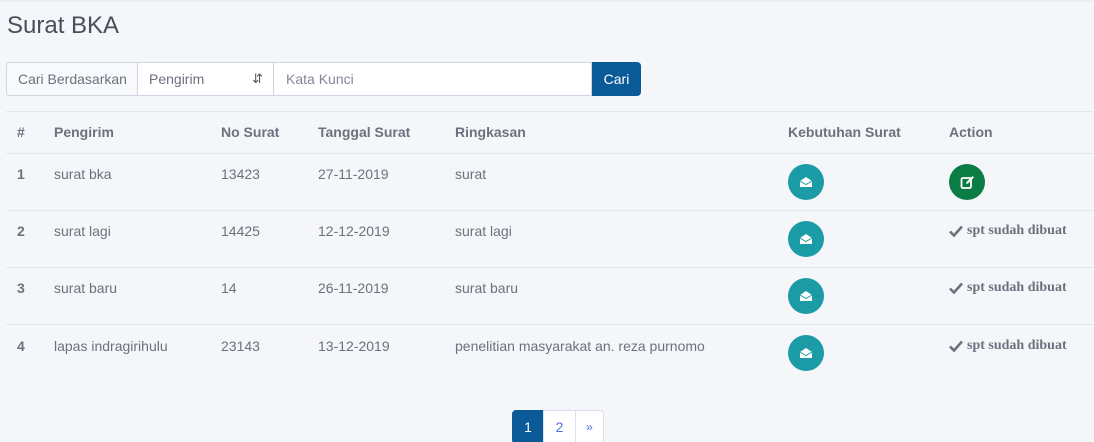  What do you see at coordinates (354, 346) in the screenshot?
I see `cell-tanggal: 13-12-2019` at bounding box center [354, 346].